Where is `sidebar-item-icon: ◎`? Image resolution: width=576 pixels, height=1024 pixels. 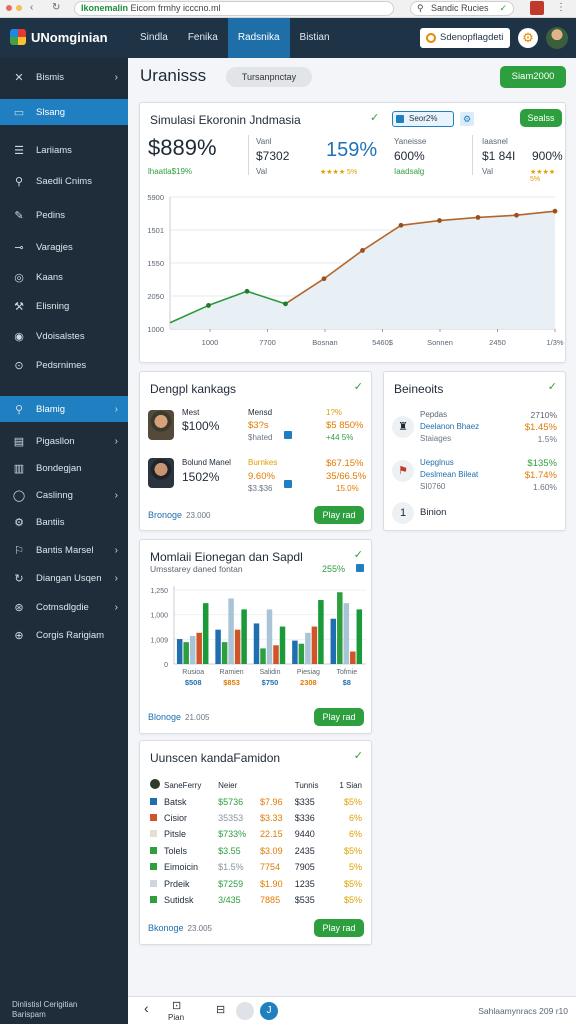
sidebar-item-icon: ◎ is located at coordinates (19, 277).